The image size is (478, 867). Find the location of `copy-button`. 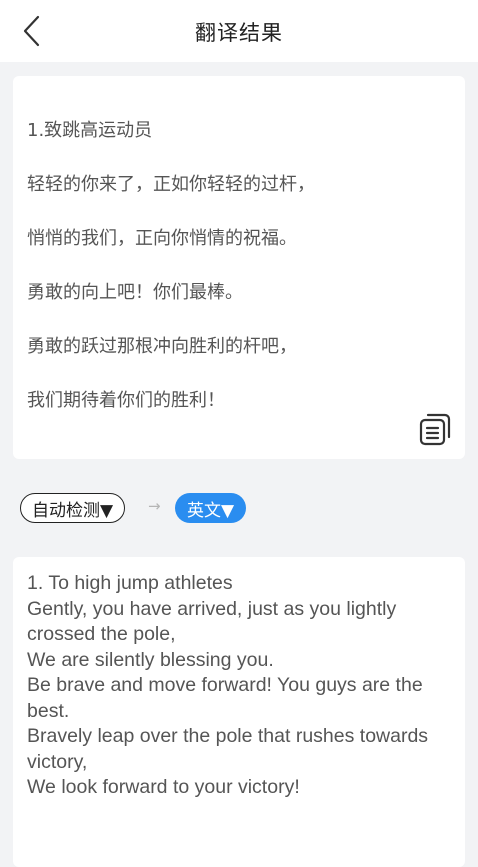

copy-button is located at coordinates (435, 429).